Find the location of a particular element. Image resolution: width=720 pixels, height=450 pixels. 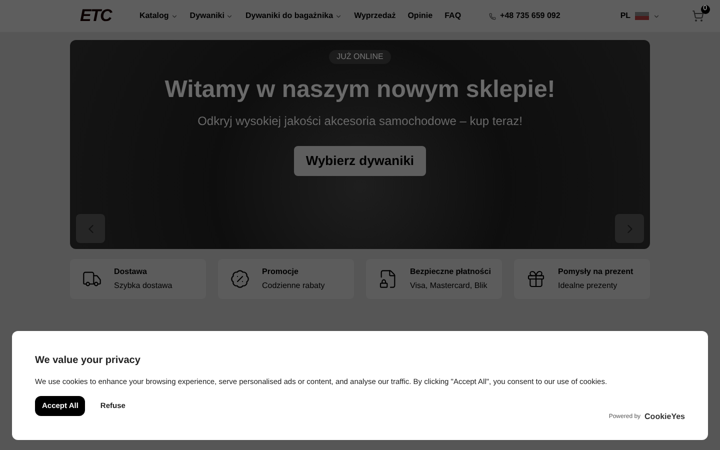

feature-title: Pomysły na prezent is located at coordinates (596, 272).